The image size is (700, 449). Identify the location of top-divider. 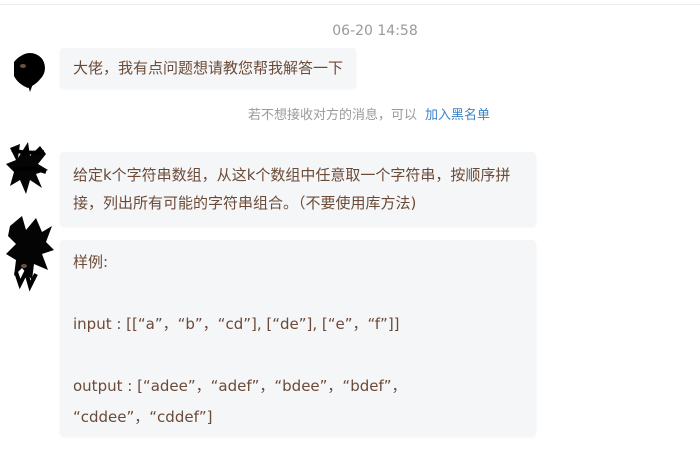
(350, 4).